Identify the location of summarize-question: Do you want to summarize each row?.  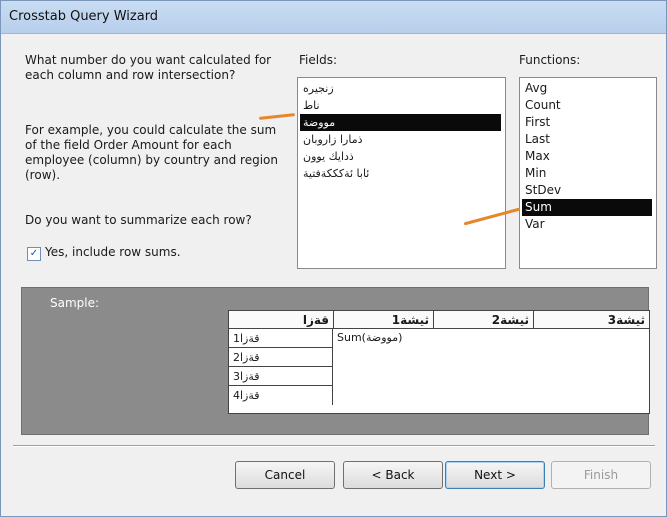
(138, 220).